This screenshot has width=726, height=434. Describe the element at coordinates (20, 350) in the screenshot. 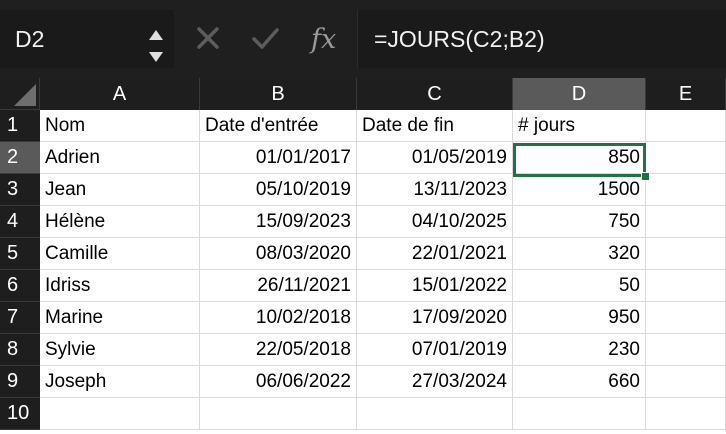

I see `row-header-8: 8` at that location.